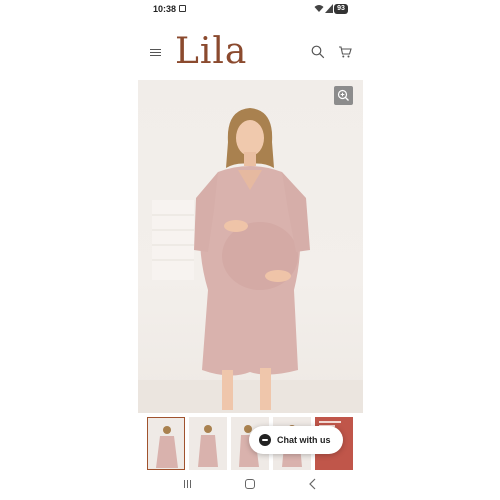  I want to click on cart-icon, so click(345, 52).